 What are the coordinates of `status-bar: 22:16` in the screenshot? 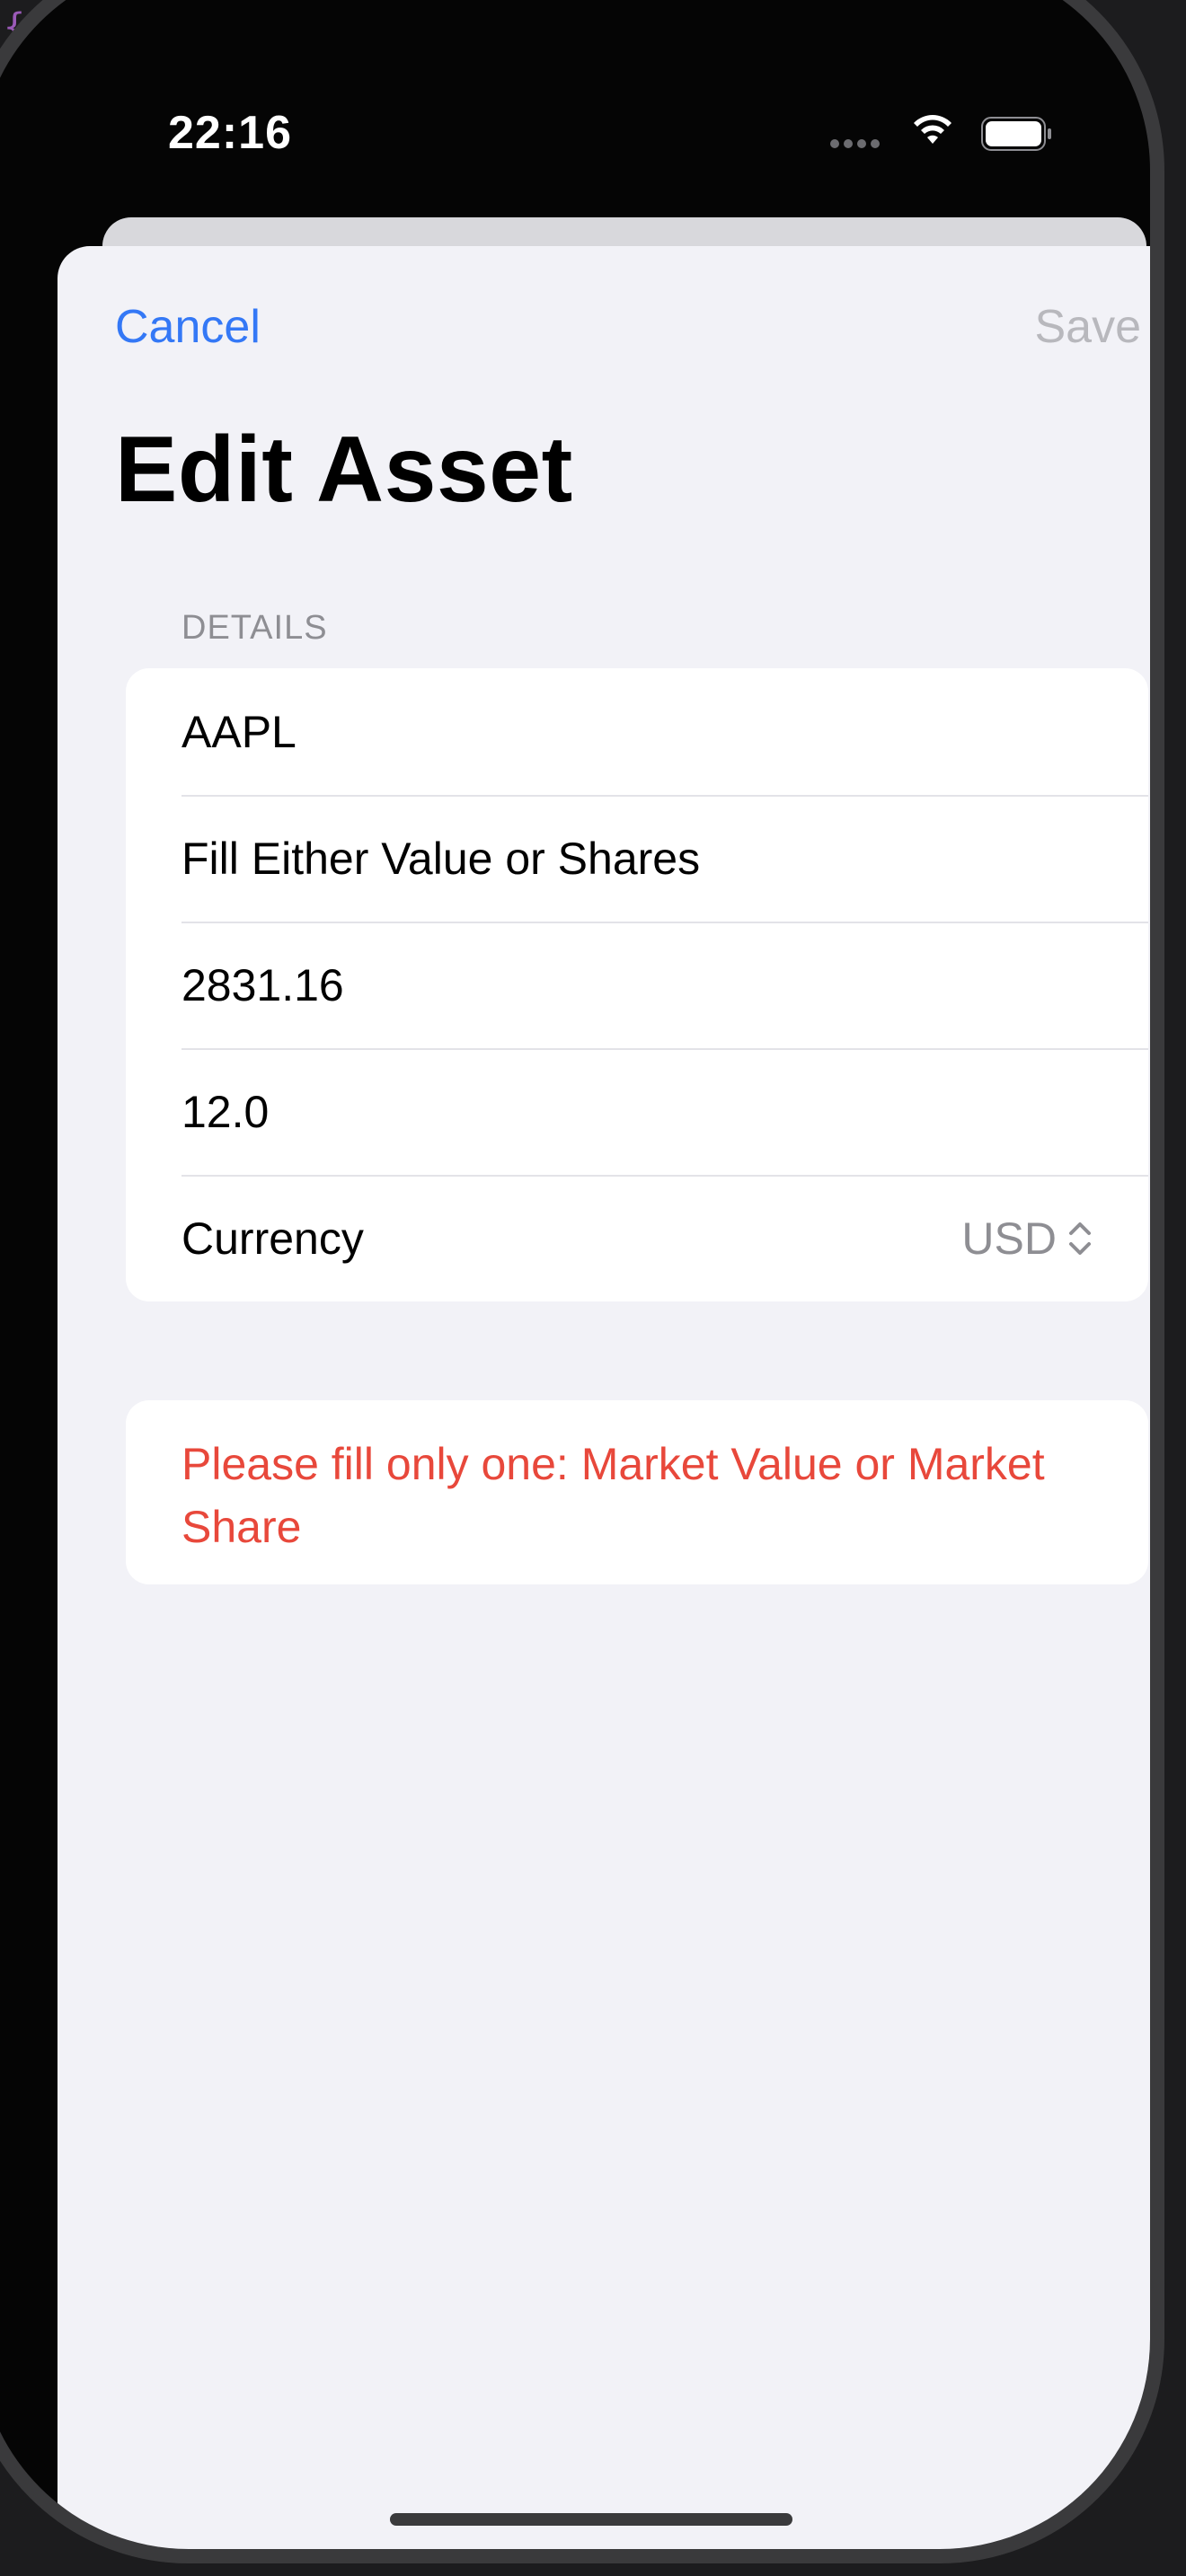 It's located at (581, 113).